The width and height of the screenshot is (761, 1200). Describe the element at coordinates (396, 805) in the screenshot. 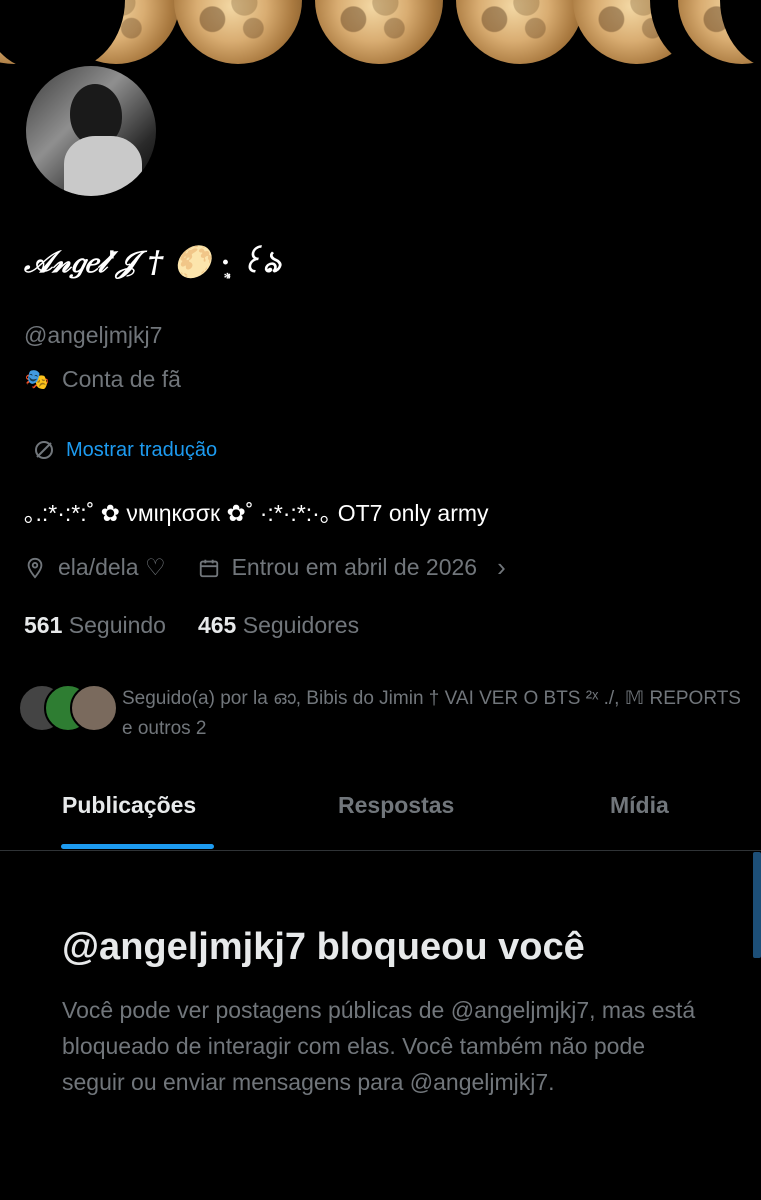

I see `tab-respostas: Respostas` at that location.